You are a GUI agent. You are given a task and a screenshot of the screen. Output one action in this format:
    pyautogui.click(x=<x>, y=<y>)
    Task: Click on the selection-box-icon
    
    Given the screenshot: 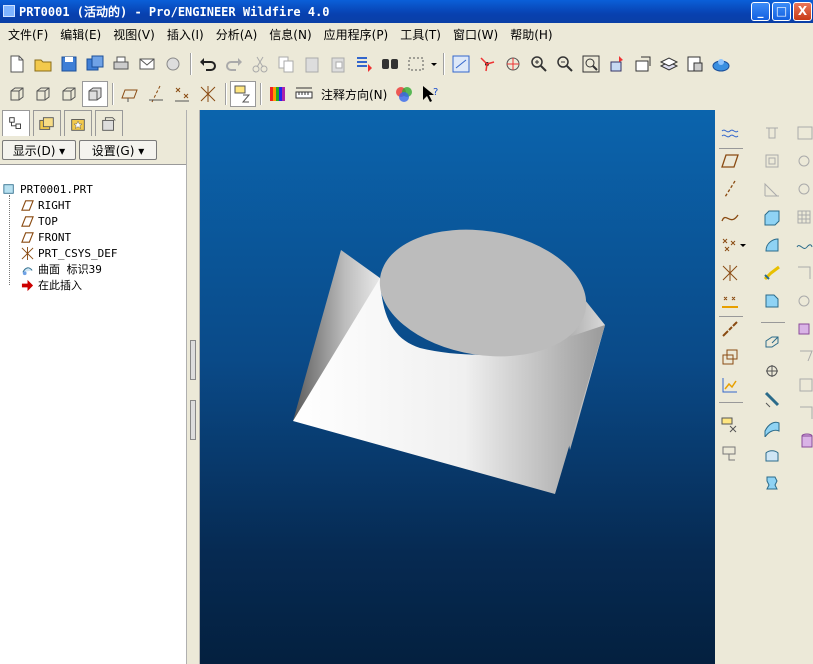 What is the action you would take?
    pyautogui.click(x=416, y=64)
    